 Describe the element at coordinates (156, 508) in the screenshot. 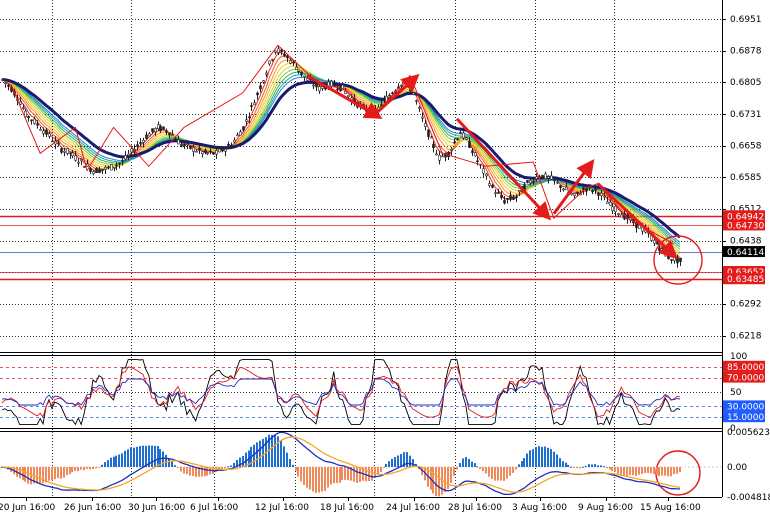

I see `x-tick-label: 30 Jun 16:00` at that location.